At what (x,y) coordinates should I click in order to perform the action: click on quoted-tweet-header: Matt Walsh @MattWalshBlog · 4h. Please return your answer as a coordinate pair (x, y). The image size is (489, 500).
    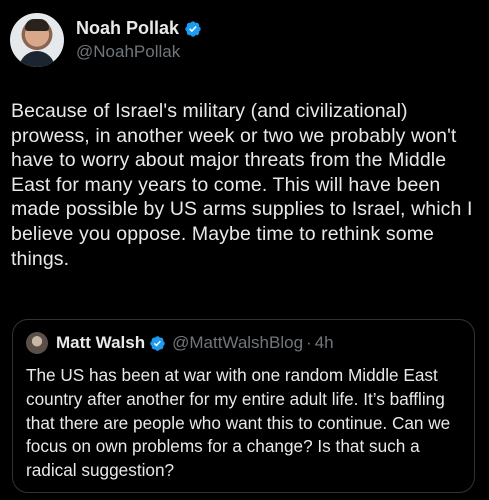
    Looking at the image, I should click on (180, 343).